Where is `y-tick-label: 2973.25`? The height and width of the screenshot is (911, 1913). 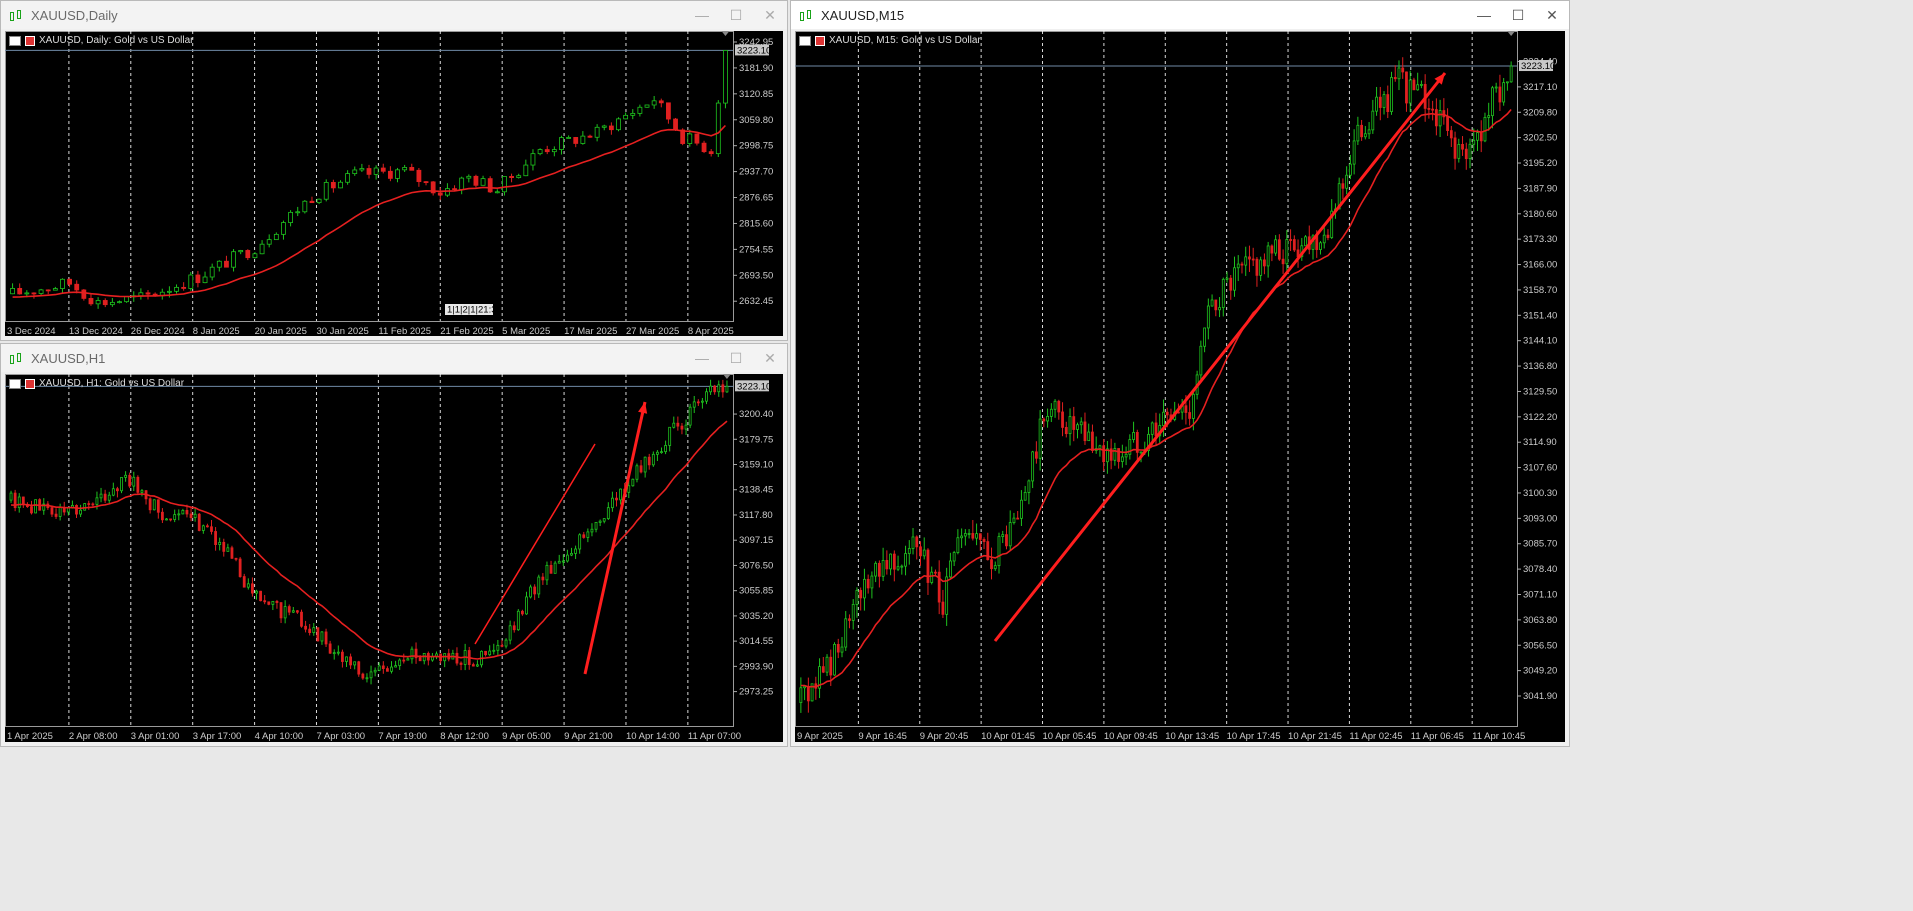 y-tick-label: 2973.25 is located at coordinates (756, 692).